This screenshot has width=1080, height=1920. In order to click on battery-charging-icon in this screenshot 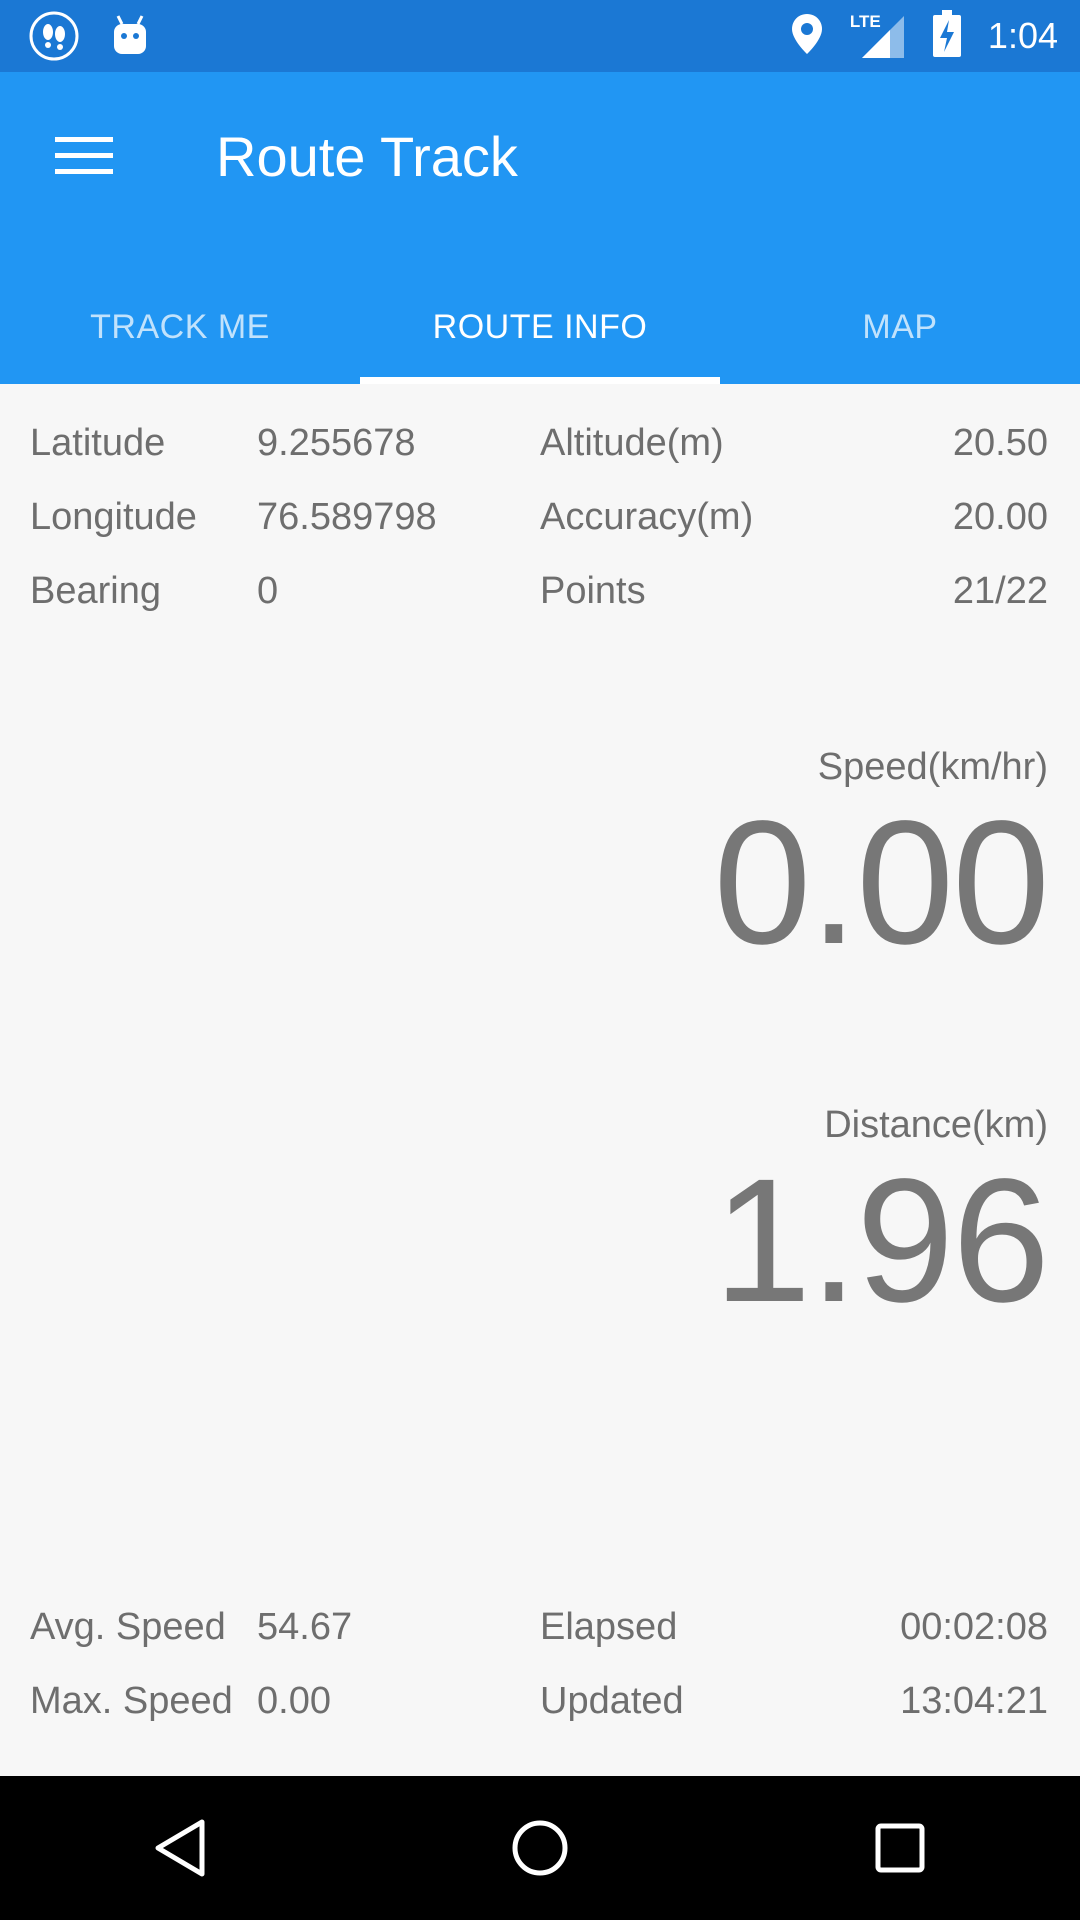, I will do `click(947, 36)`.